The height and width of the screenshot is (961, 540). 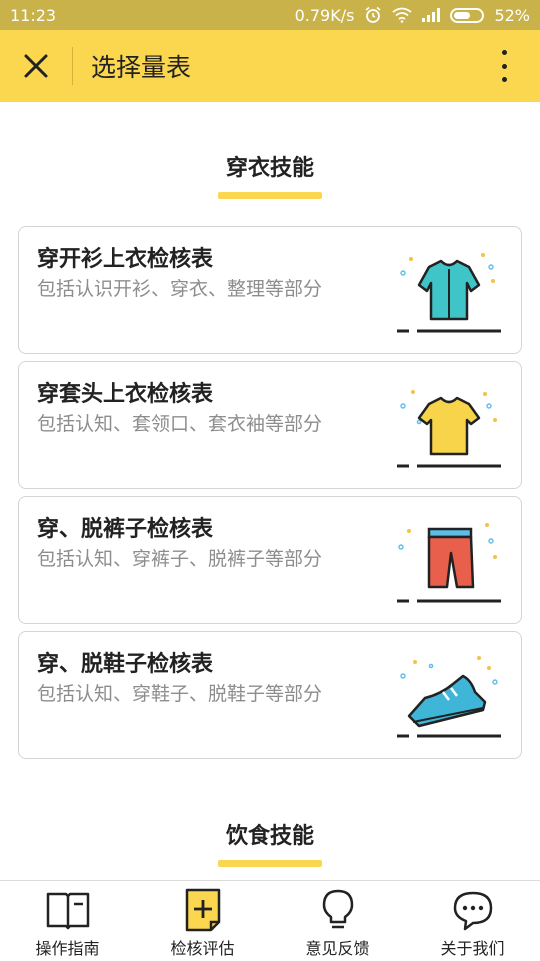 I want to click on page-title: 选择量表, so click(x=141, y=67).